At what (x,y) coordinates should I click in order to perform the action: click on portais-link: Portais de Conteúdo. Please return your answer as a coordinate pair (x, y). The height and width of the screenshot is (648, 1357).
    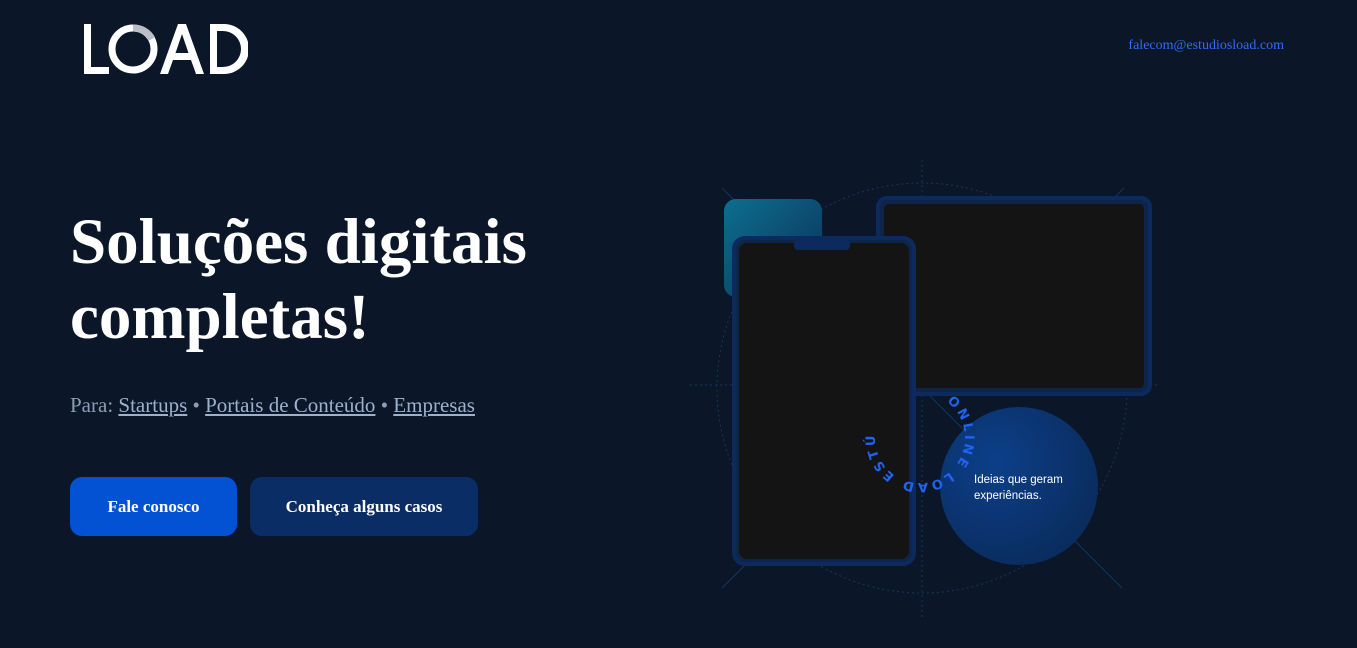
    Looking at the image, I should click on (290, 405).